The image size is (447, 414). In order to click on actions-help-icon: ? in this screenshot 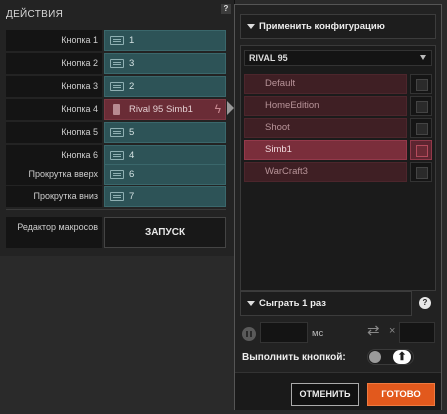, I will do `click(226, 9)`.